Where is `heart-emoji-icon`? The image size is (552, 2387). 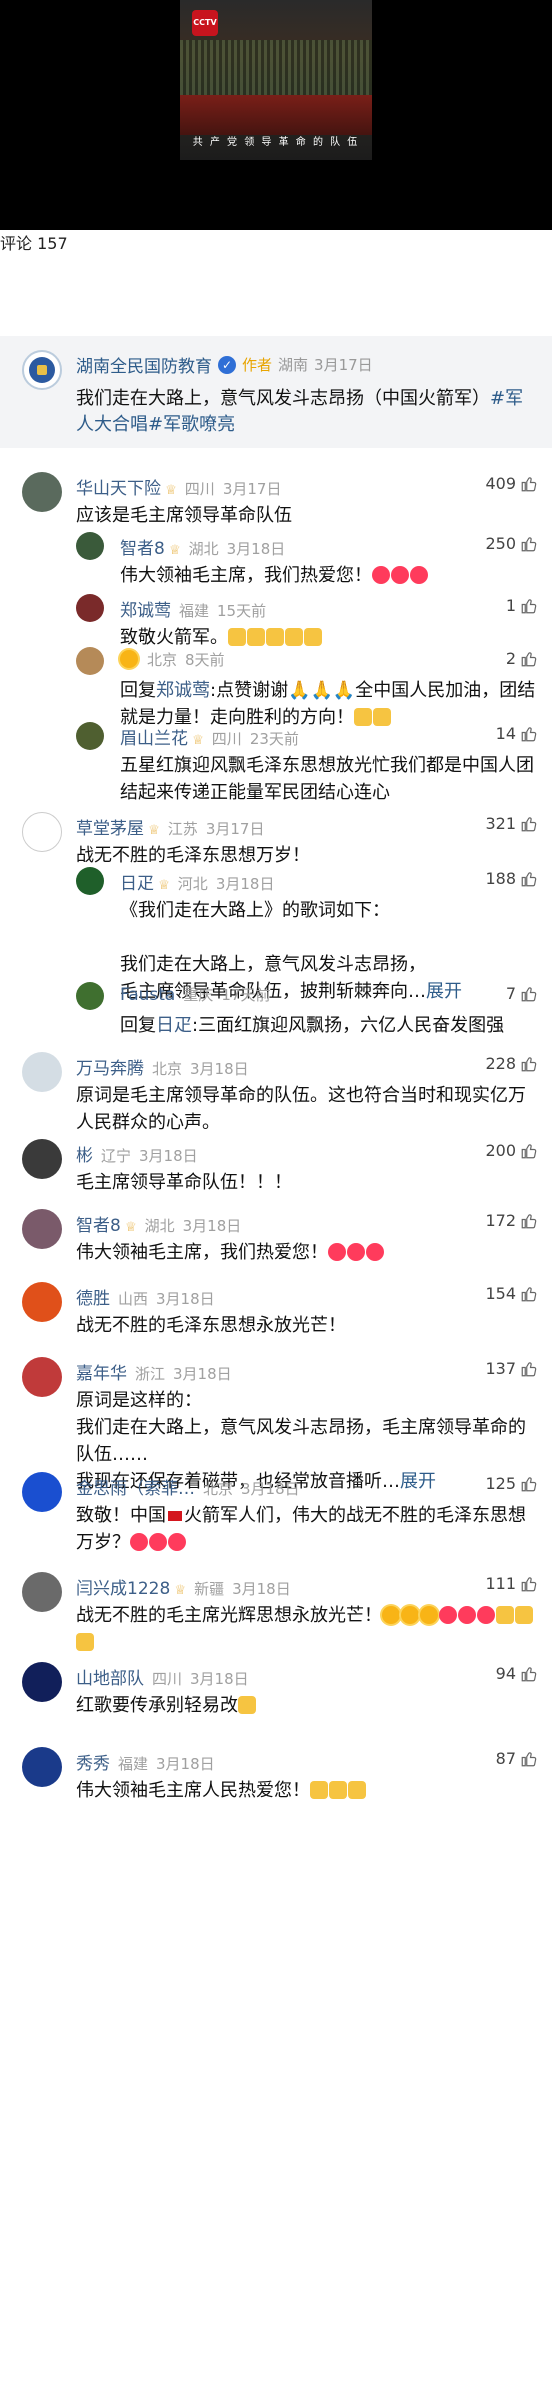
heart-emoji-icon is located at coordinates (356, 1252).